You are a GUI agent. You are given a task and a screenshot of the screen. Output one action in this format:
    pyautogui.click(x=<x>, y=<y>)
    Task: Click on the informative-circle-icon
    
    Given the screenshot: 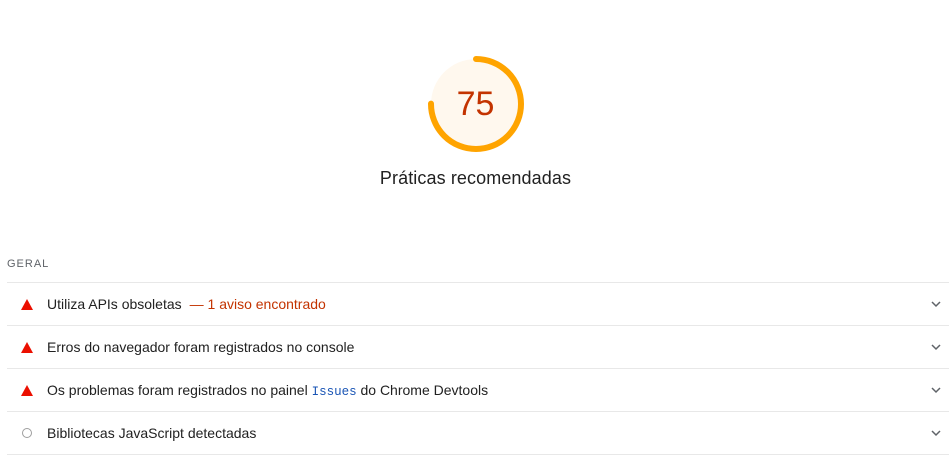 What is the action you would take?
    pyautogui.click(x=27, y=433)
    